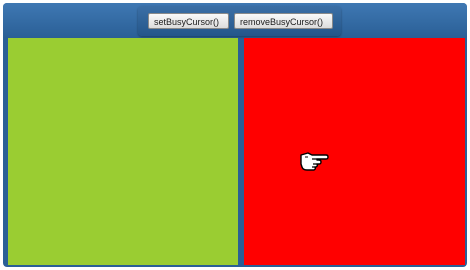 This screenshot has height=270, width=470. Describe the element at coordinates (188, 21) in the screenshot. I see `set-busy-cursor-button: setBusyCursor()` at that location.